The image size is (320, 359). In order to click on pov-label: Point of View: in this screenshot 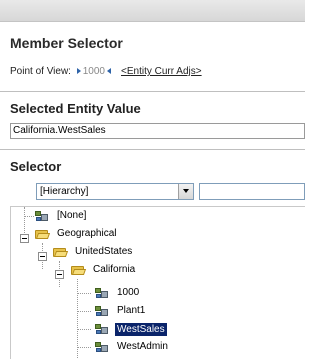, I will do `click(40, 71)`.